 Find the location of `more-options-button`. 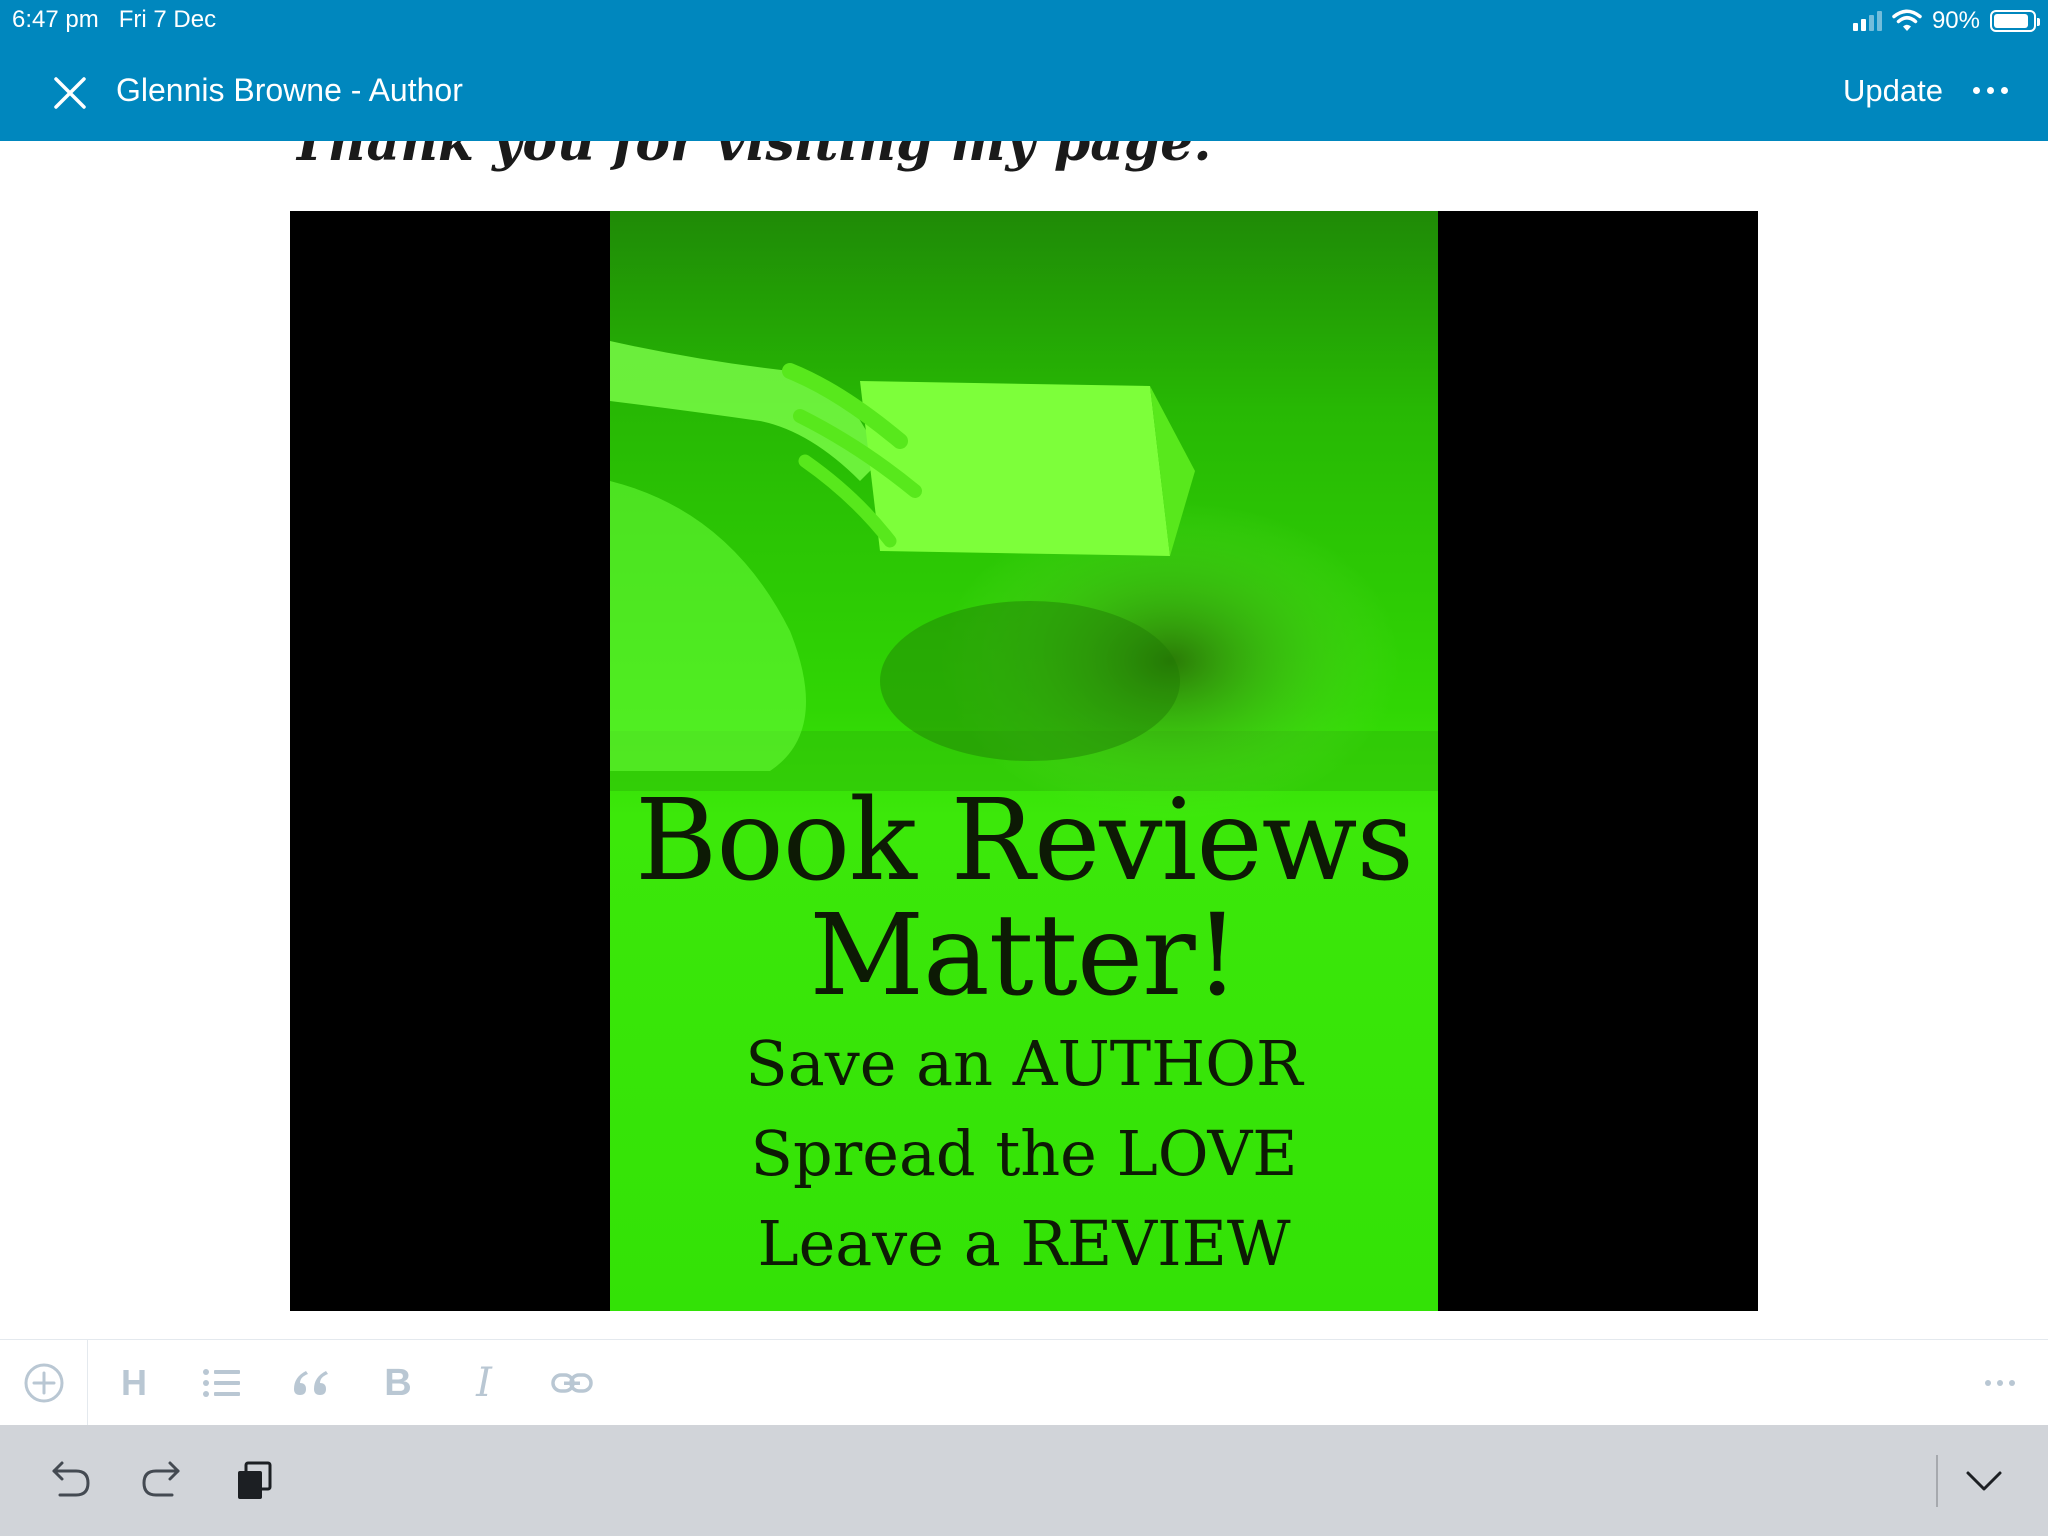

more-options-button is located at coordinates (1990, 90).